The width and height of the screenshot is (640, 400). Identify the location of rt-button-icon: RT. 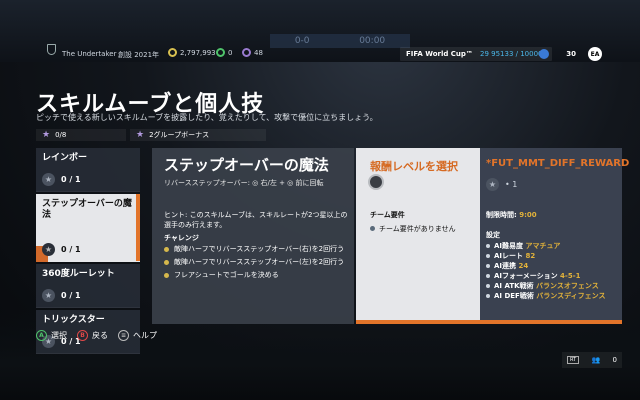
(573, 360).